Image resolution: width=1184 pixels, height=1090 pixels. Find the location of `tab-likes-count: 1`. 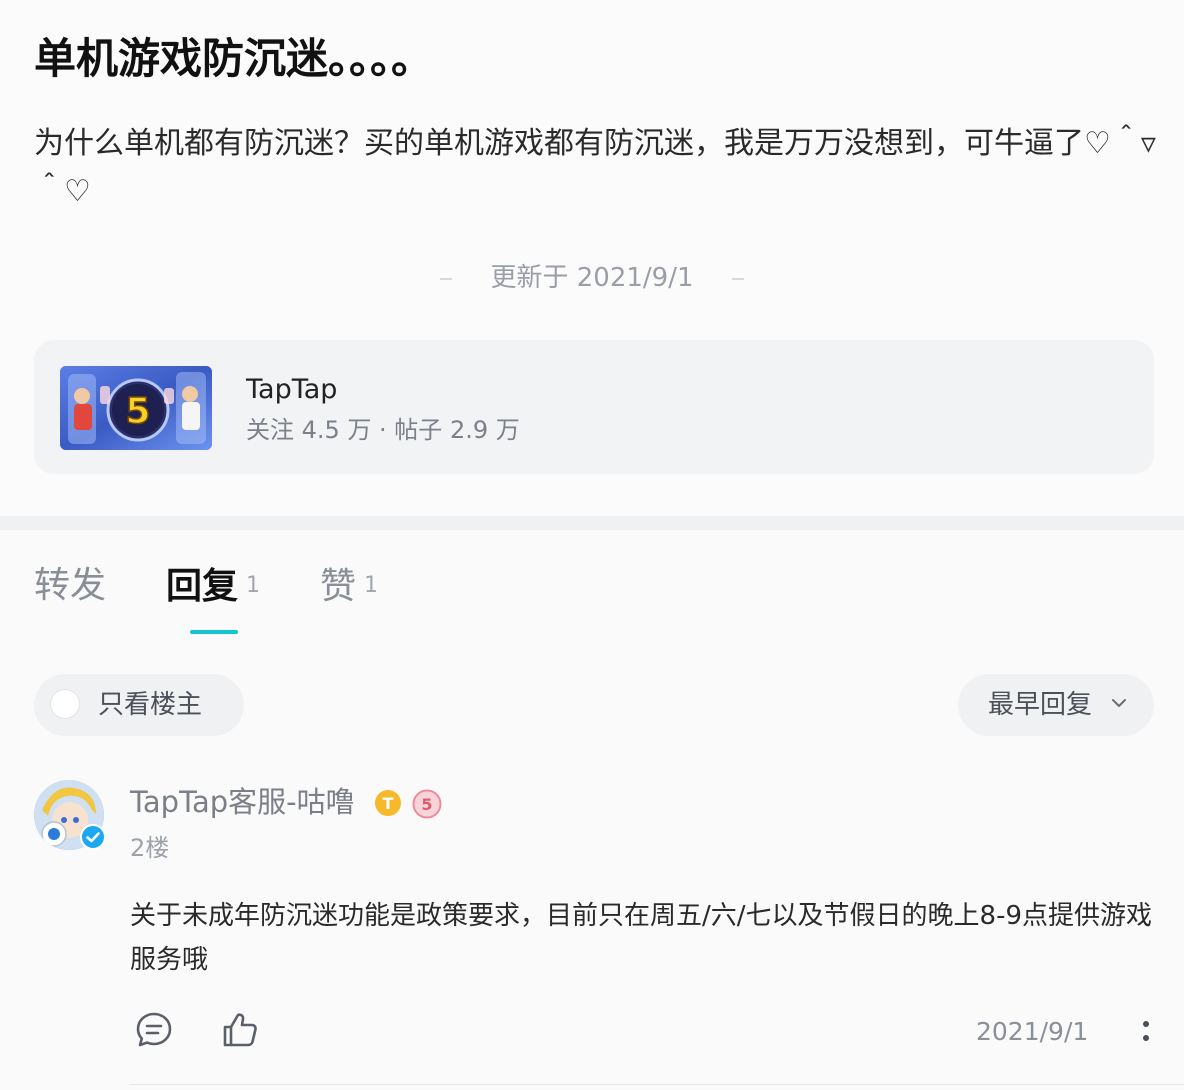

tab-likes-count: 1 is located at coordinates (371, 585).